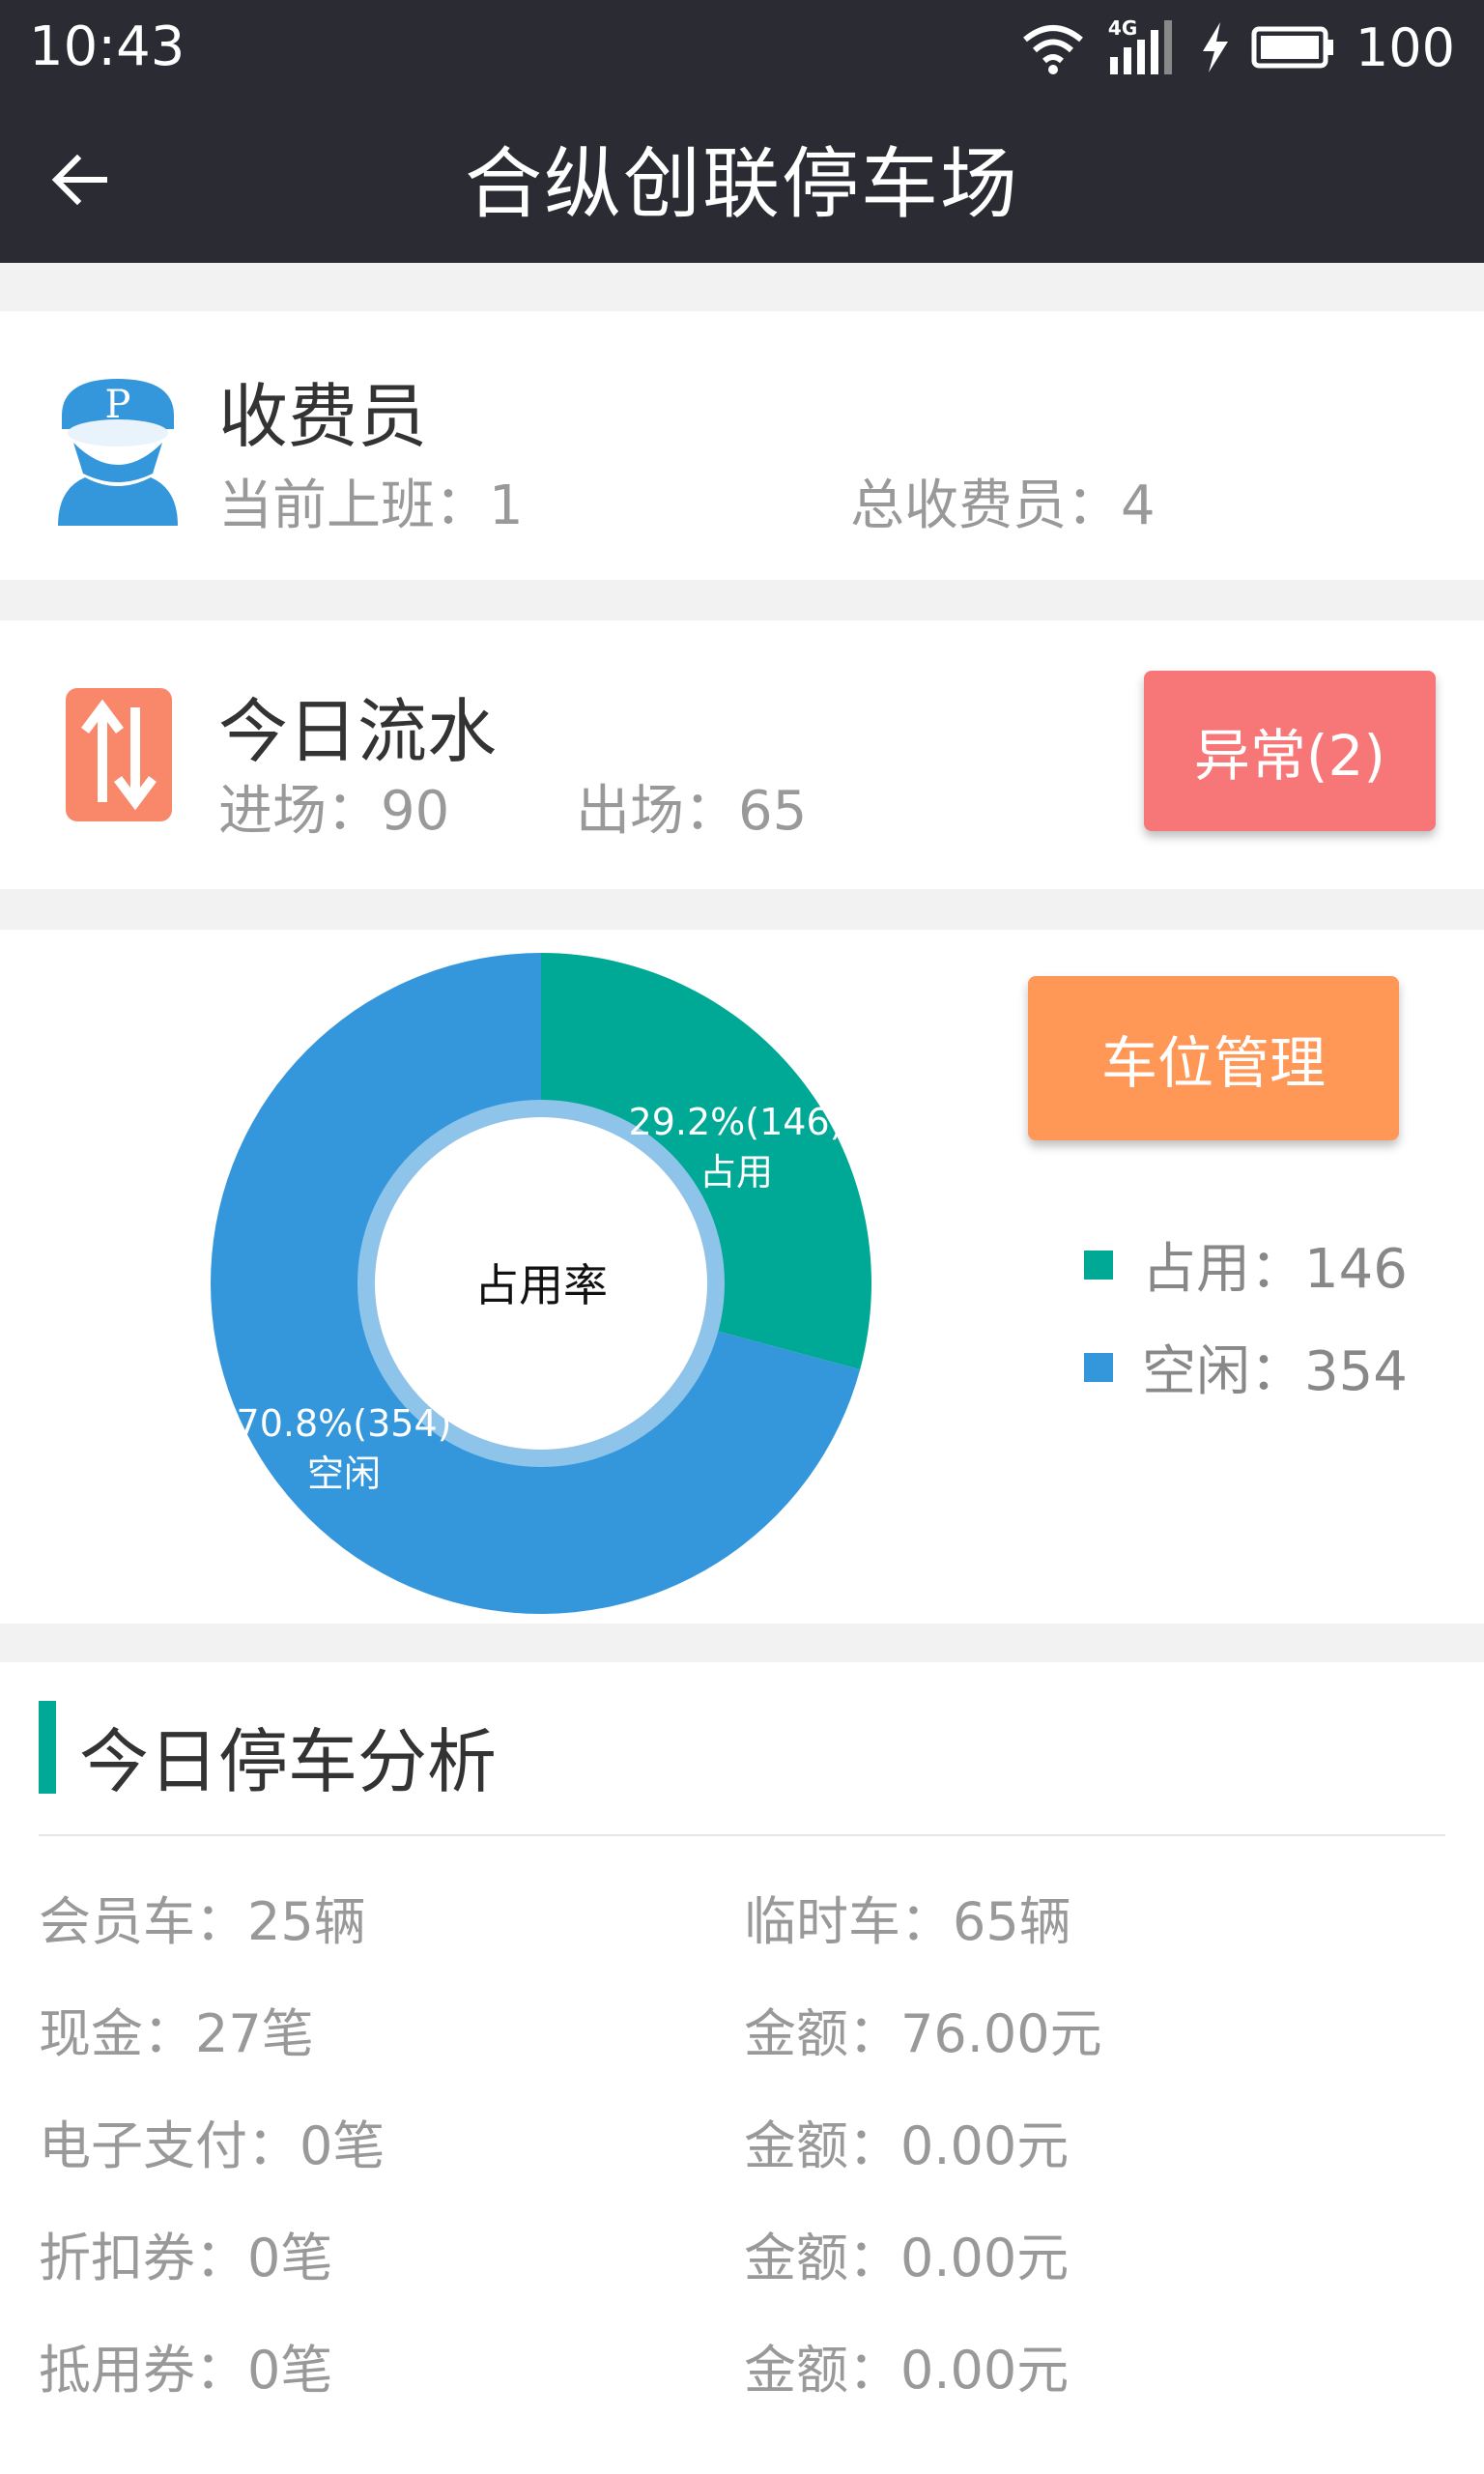 This screenshot has width=1484, height=2474. Describe the element at coordinates (907, 2145) in the screenshot. I see `stat-e-payment-amount: 金额：0.00元` at that location.